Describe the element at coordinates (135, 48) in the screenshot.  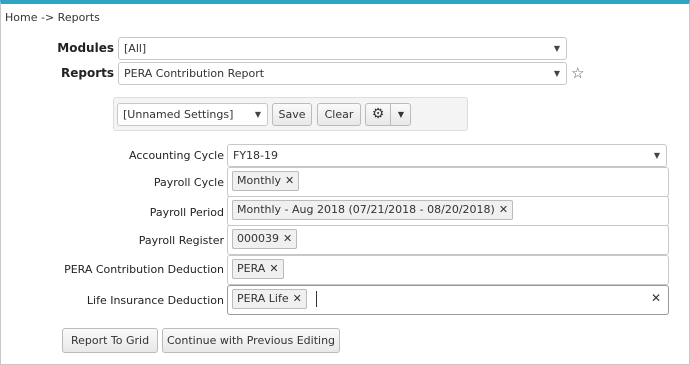
I see `modules-value: [All]` at that location.